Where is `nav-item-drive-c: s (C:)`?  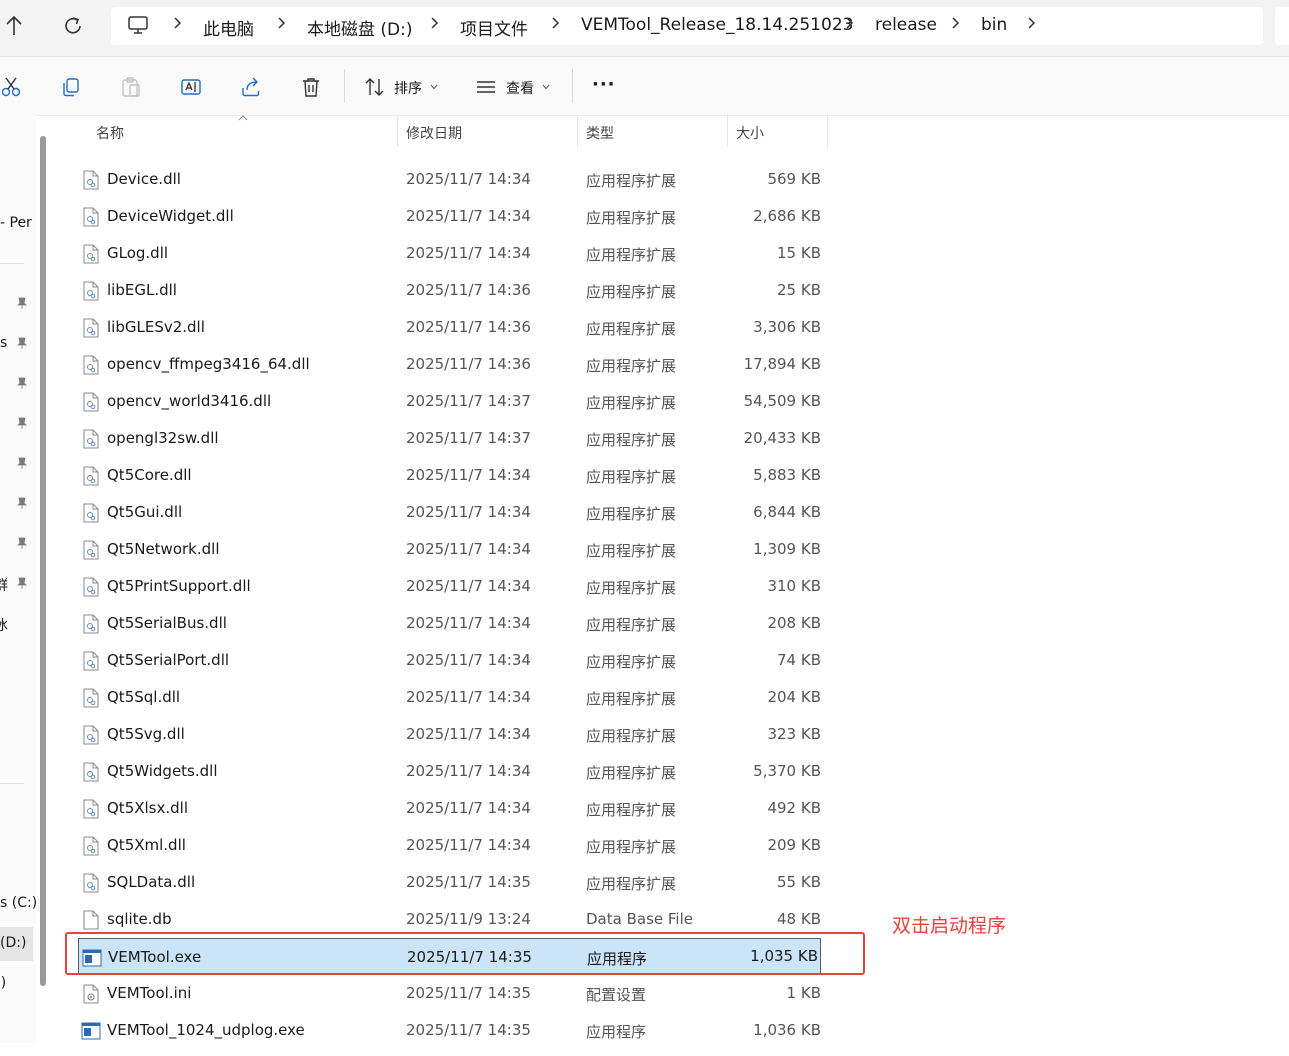 nav-item-drive-c: s (C:) is located at coordinates (18, 903).